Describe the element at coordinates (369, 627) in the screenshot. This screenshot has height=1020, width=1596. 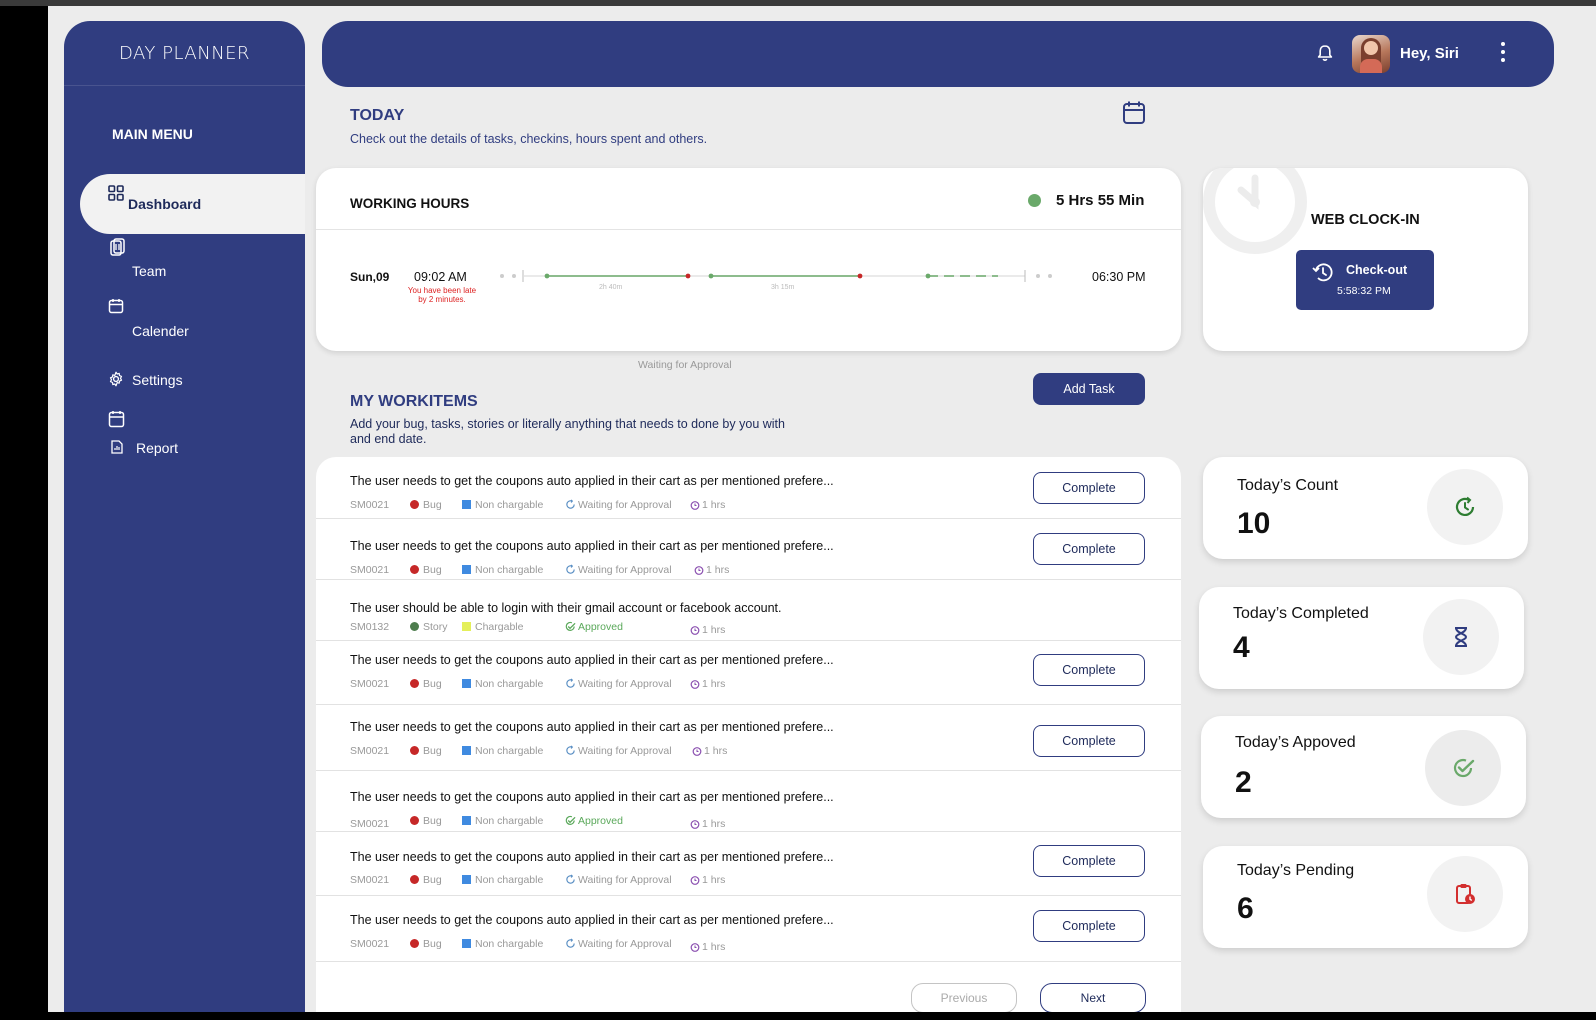
I see `workitem-id: SM0132` at that location.